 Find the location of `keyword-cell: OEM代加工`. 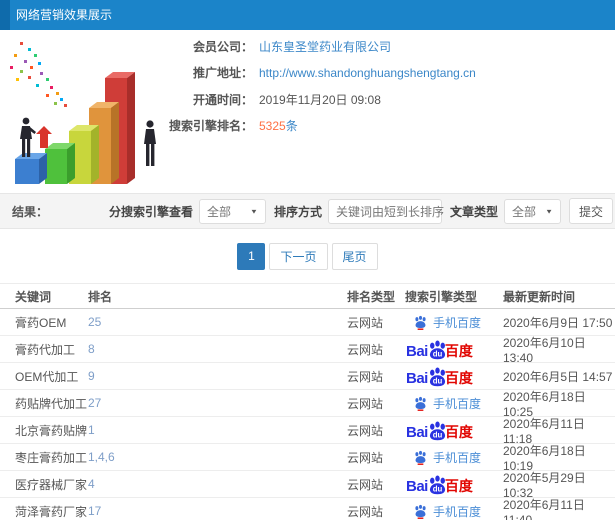

keyword-cell: OEM代加工 is located at coordinates (47, 376).